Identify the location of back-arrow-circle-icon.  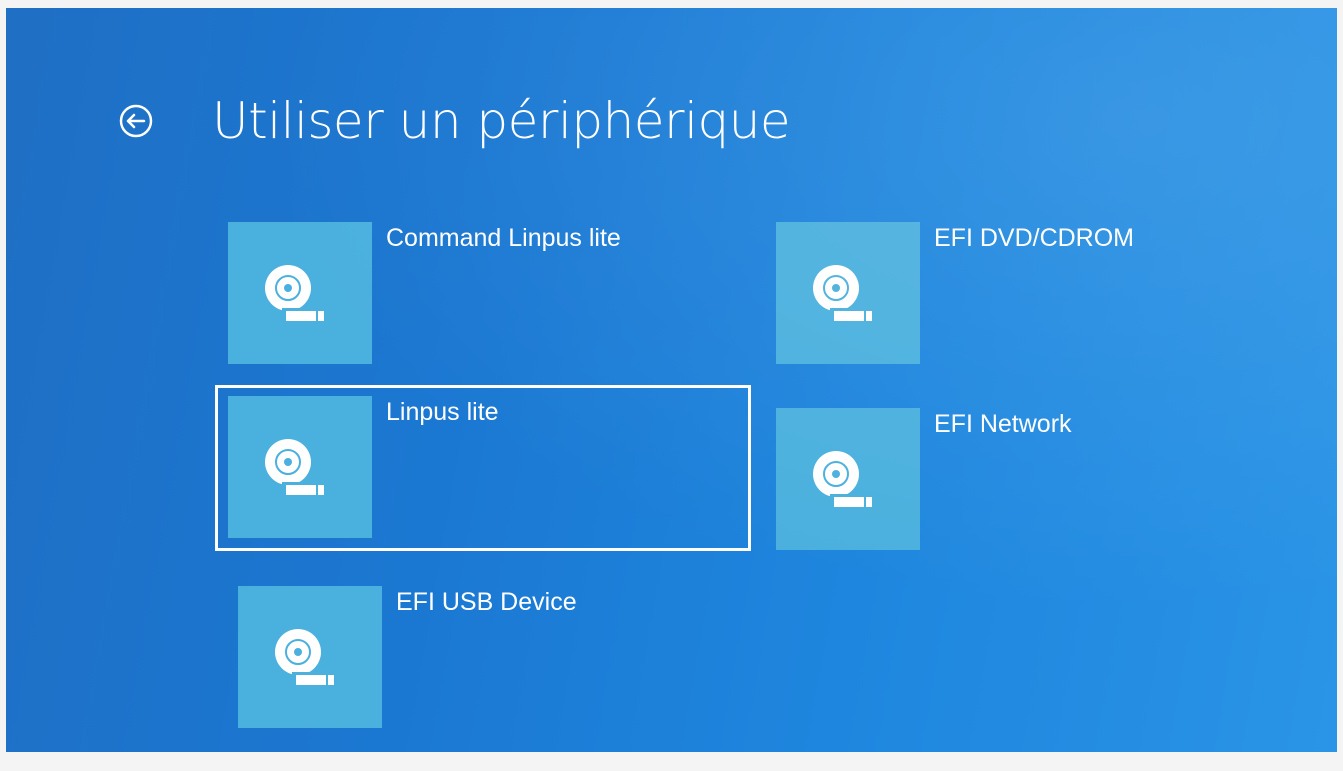
(136, 121).